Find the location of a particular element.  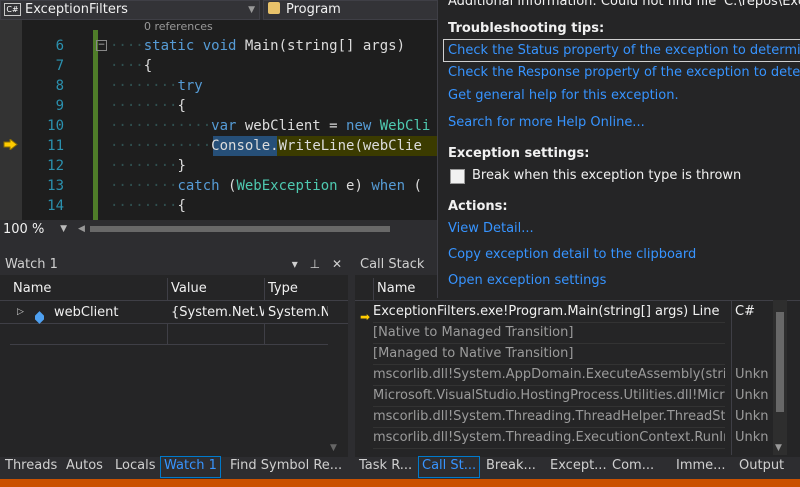

line-number: 6 is located at coordinates (59, 46).